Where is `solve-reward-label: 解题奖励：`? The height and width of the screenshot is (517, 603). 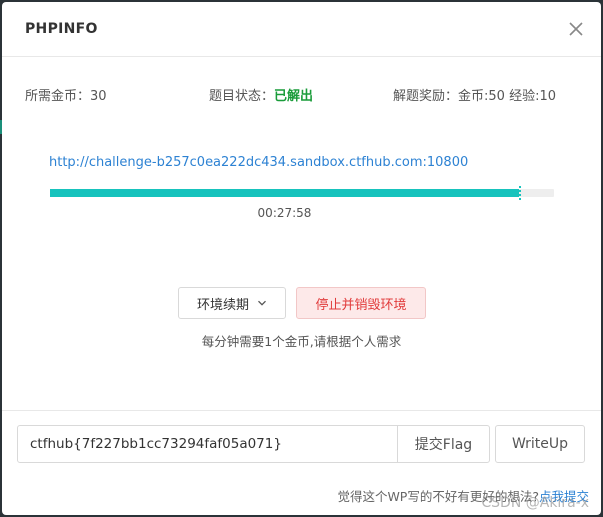 solve-reward-label: 解题奖励： is located at coordinates (426, 96).